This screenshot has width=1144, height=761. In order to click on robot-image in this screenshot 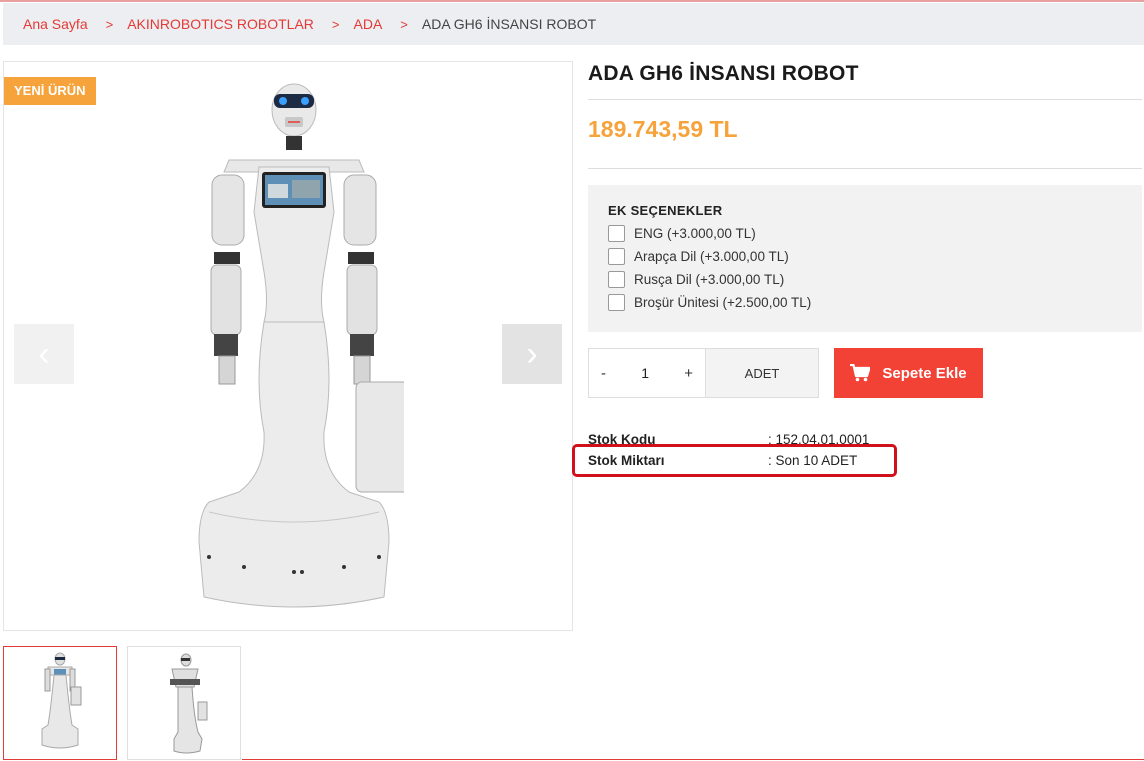, I will do `click(301, 345)`.